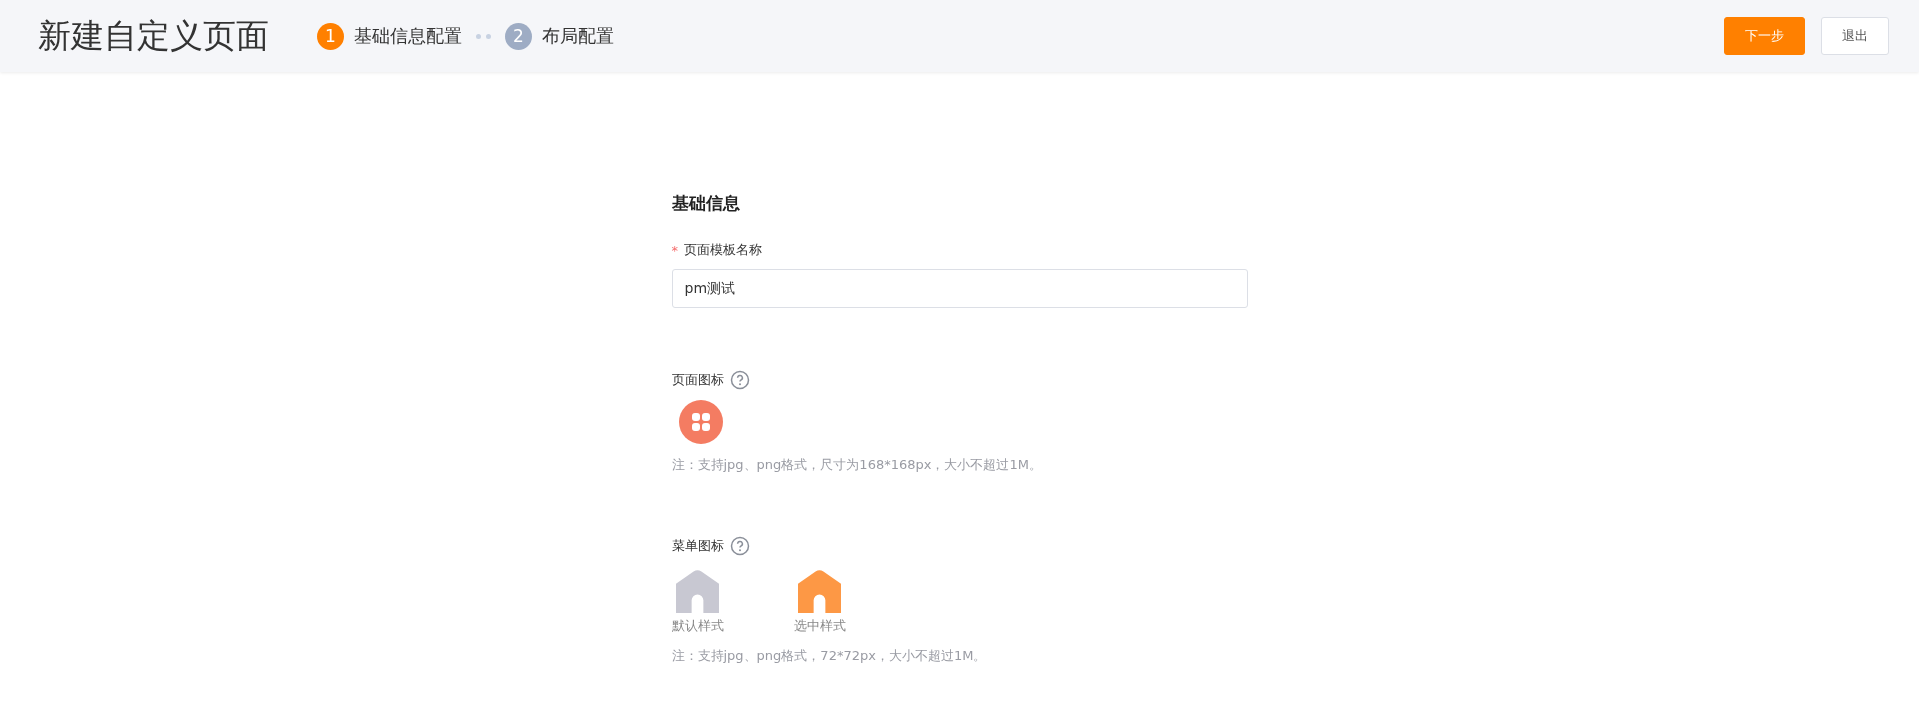 The width and height of the screenshot is (1919, 716). What do you see at coordinates (483, 36) in the screenshot?
I see `step-connector-dots` at bounding box center [483, 36].